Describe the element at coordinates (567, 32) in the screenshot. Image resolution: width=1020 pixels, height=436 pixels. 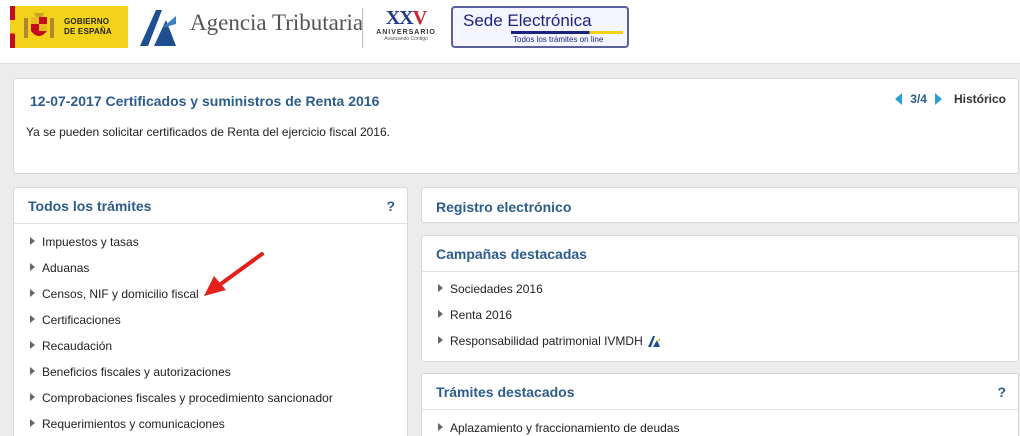
I see `sede-underline` at that location.